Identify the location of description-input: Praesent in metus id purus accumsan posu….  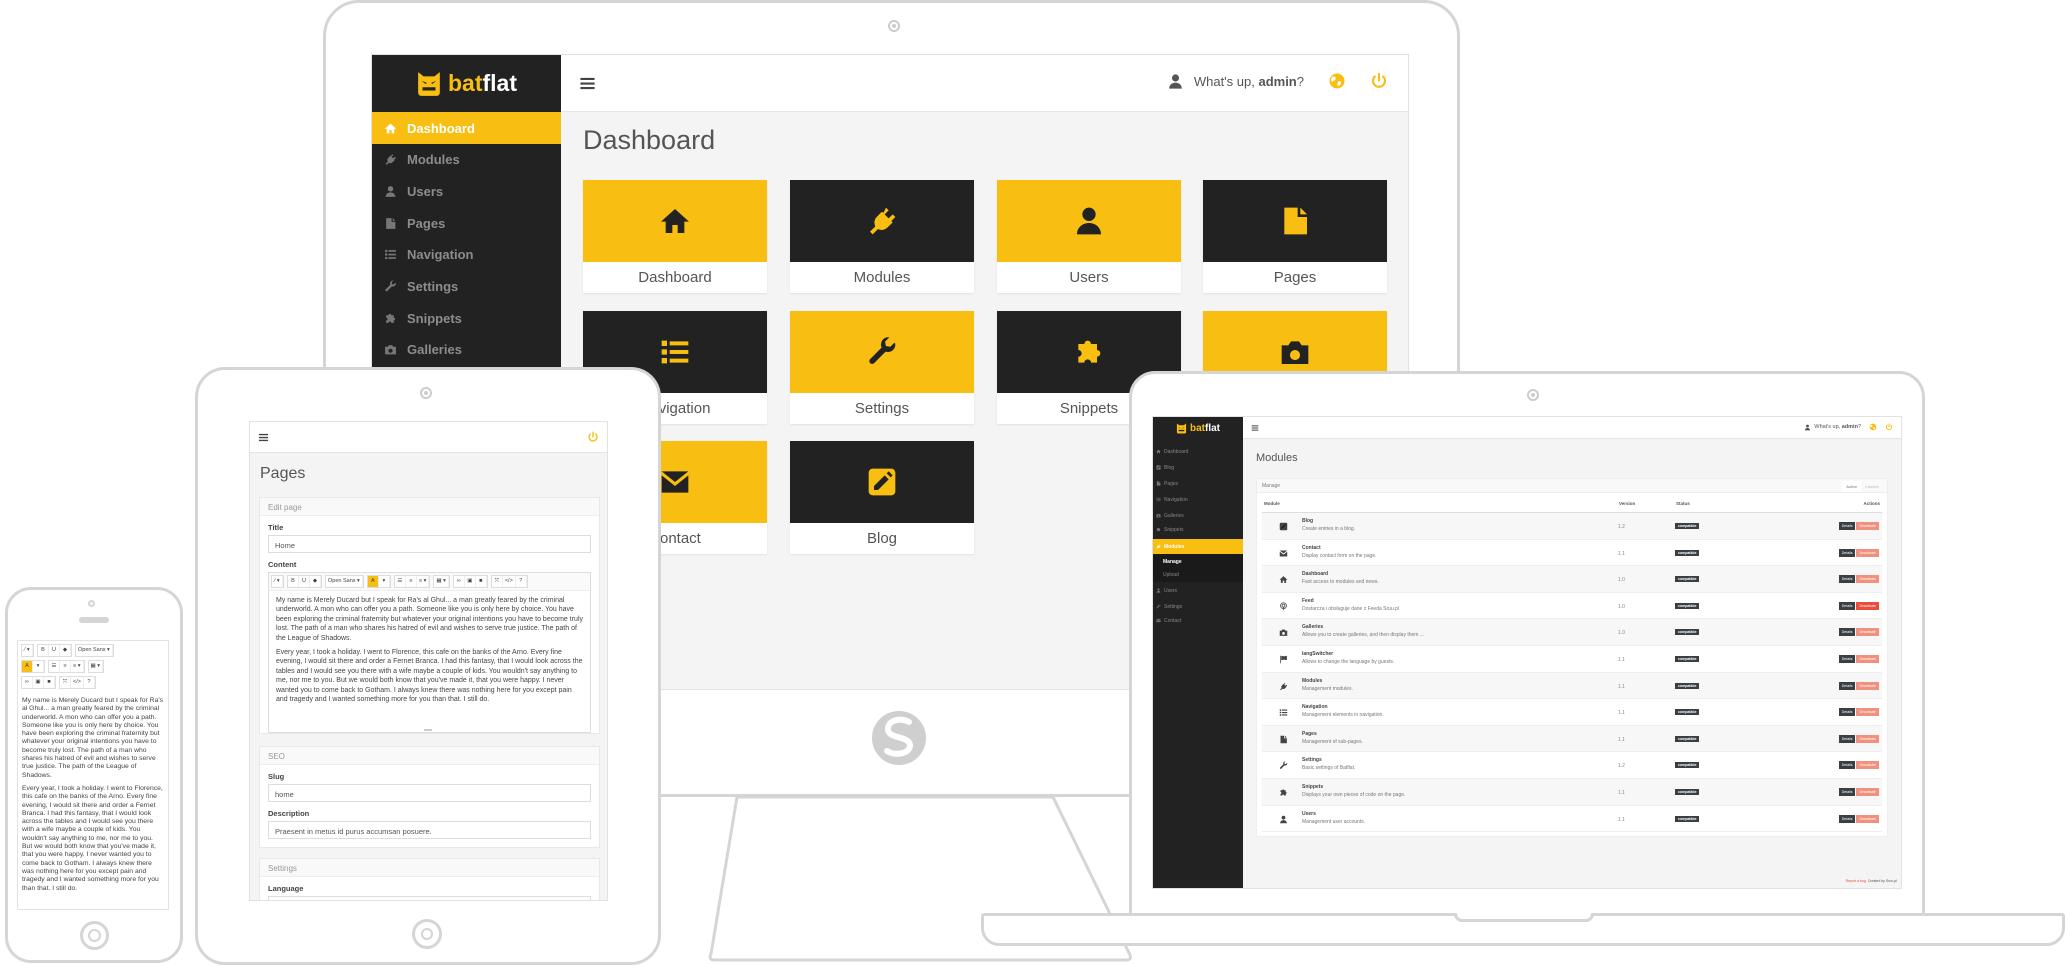
(429, 830).